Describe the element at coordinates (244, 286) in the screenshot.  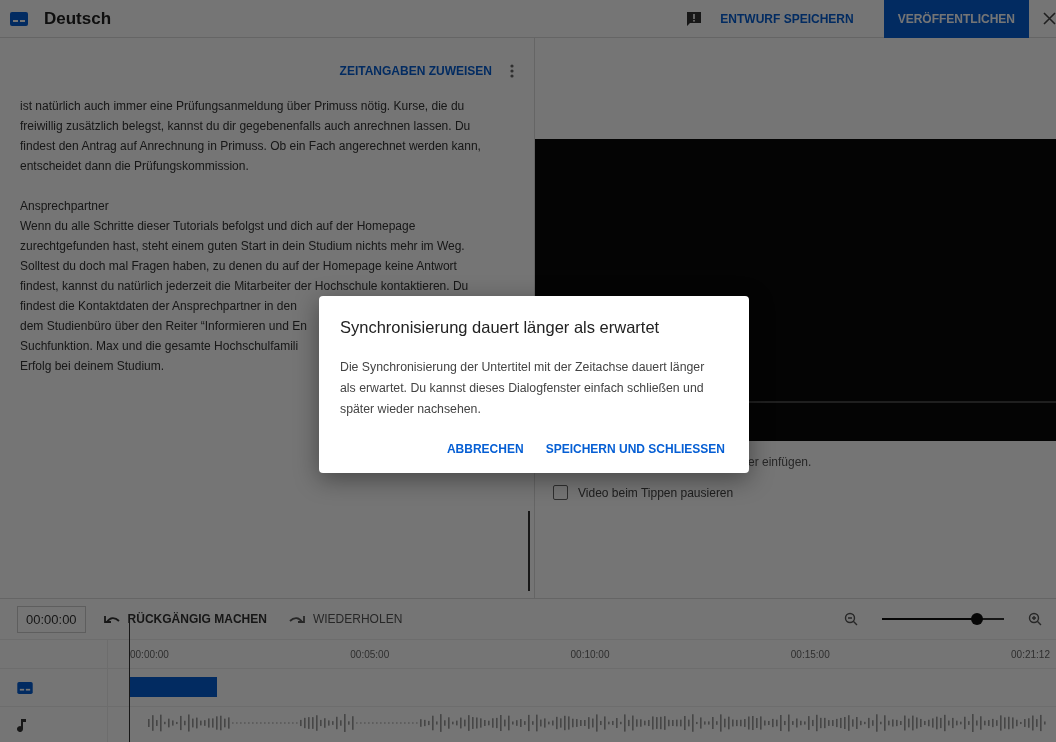
I see `transcript-line: findest, kannst du natürlich jederzeit die Mitarbeiter der Hochschule kontaktieren. Du` at that location.